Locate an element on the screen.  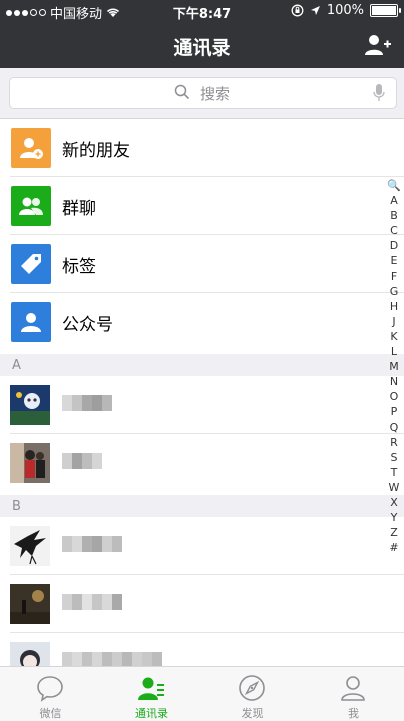
index-letter: W is located at coordinates (394, 487).